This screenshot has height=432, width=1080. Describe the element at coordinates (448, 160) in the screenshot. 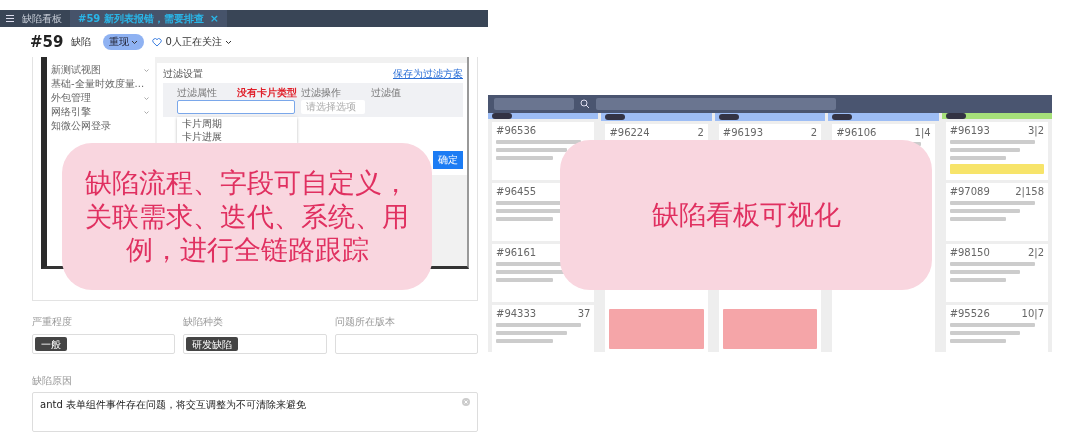

I see `confirm-button: 确定` at that location.